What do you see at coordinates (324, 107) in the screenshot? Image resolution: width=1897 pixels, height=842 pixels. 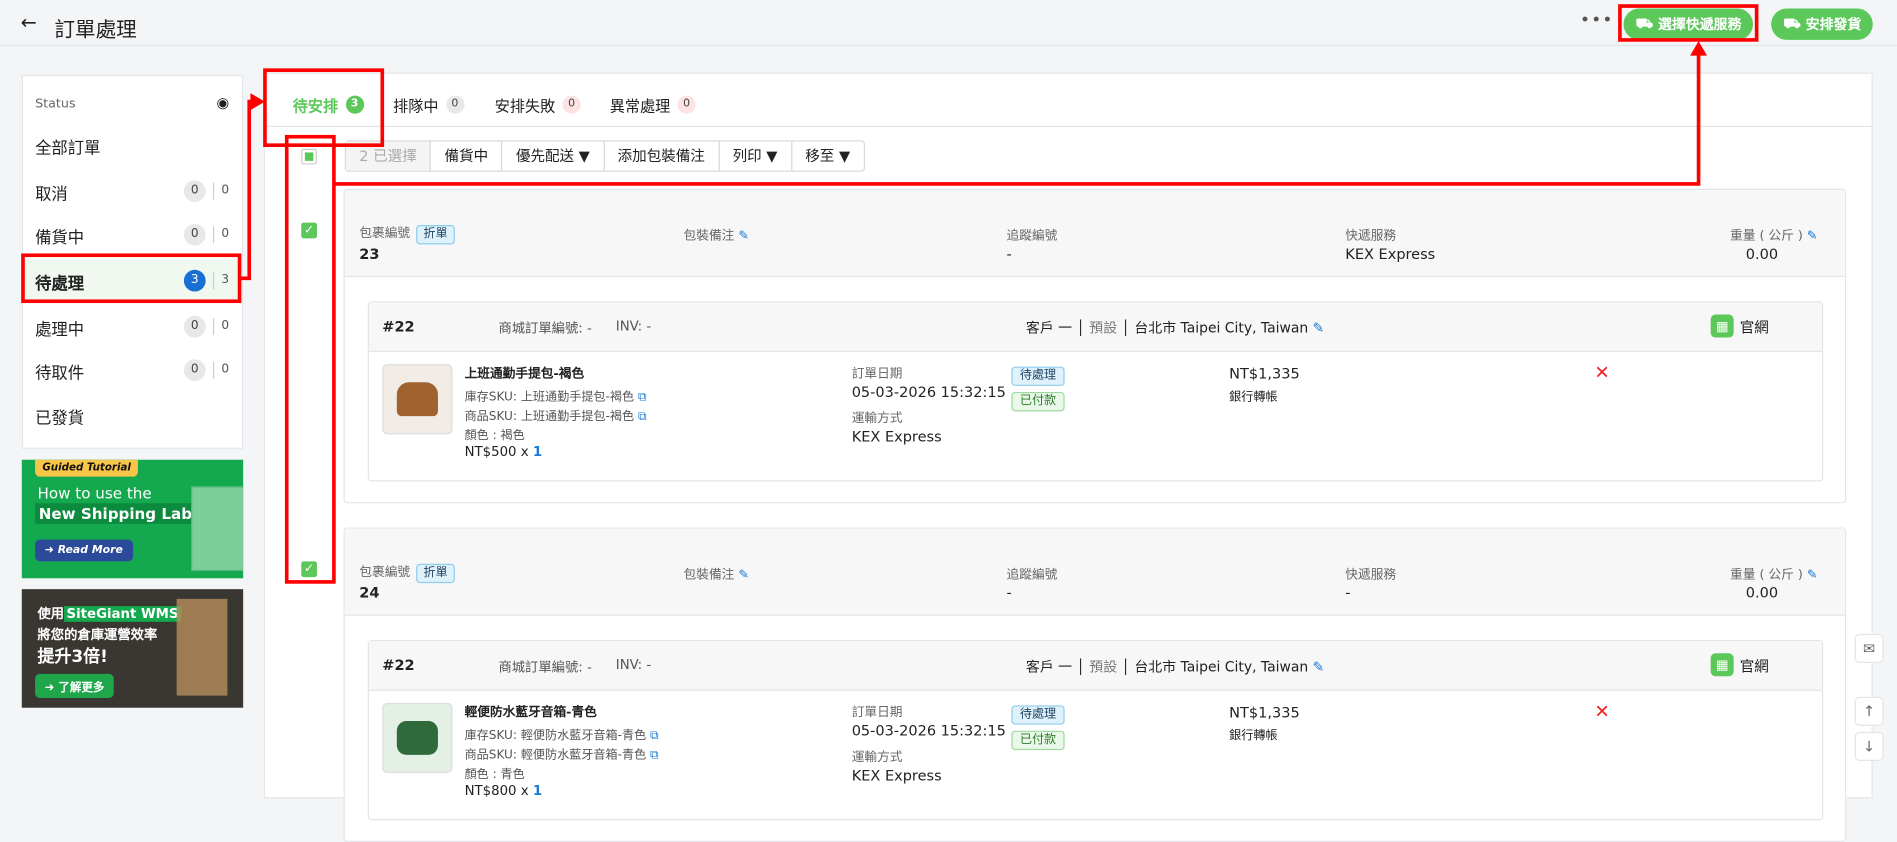 I see `annotation-box-tab` at bounding box center [324, 107].